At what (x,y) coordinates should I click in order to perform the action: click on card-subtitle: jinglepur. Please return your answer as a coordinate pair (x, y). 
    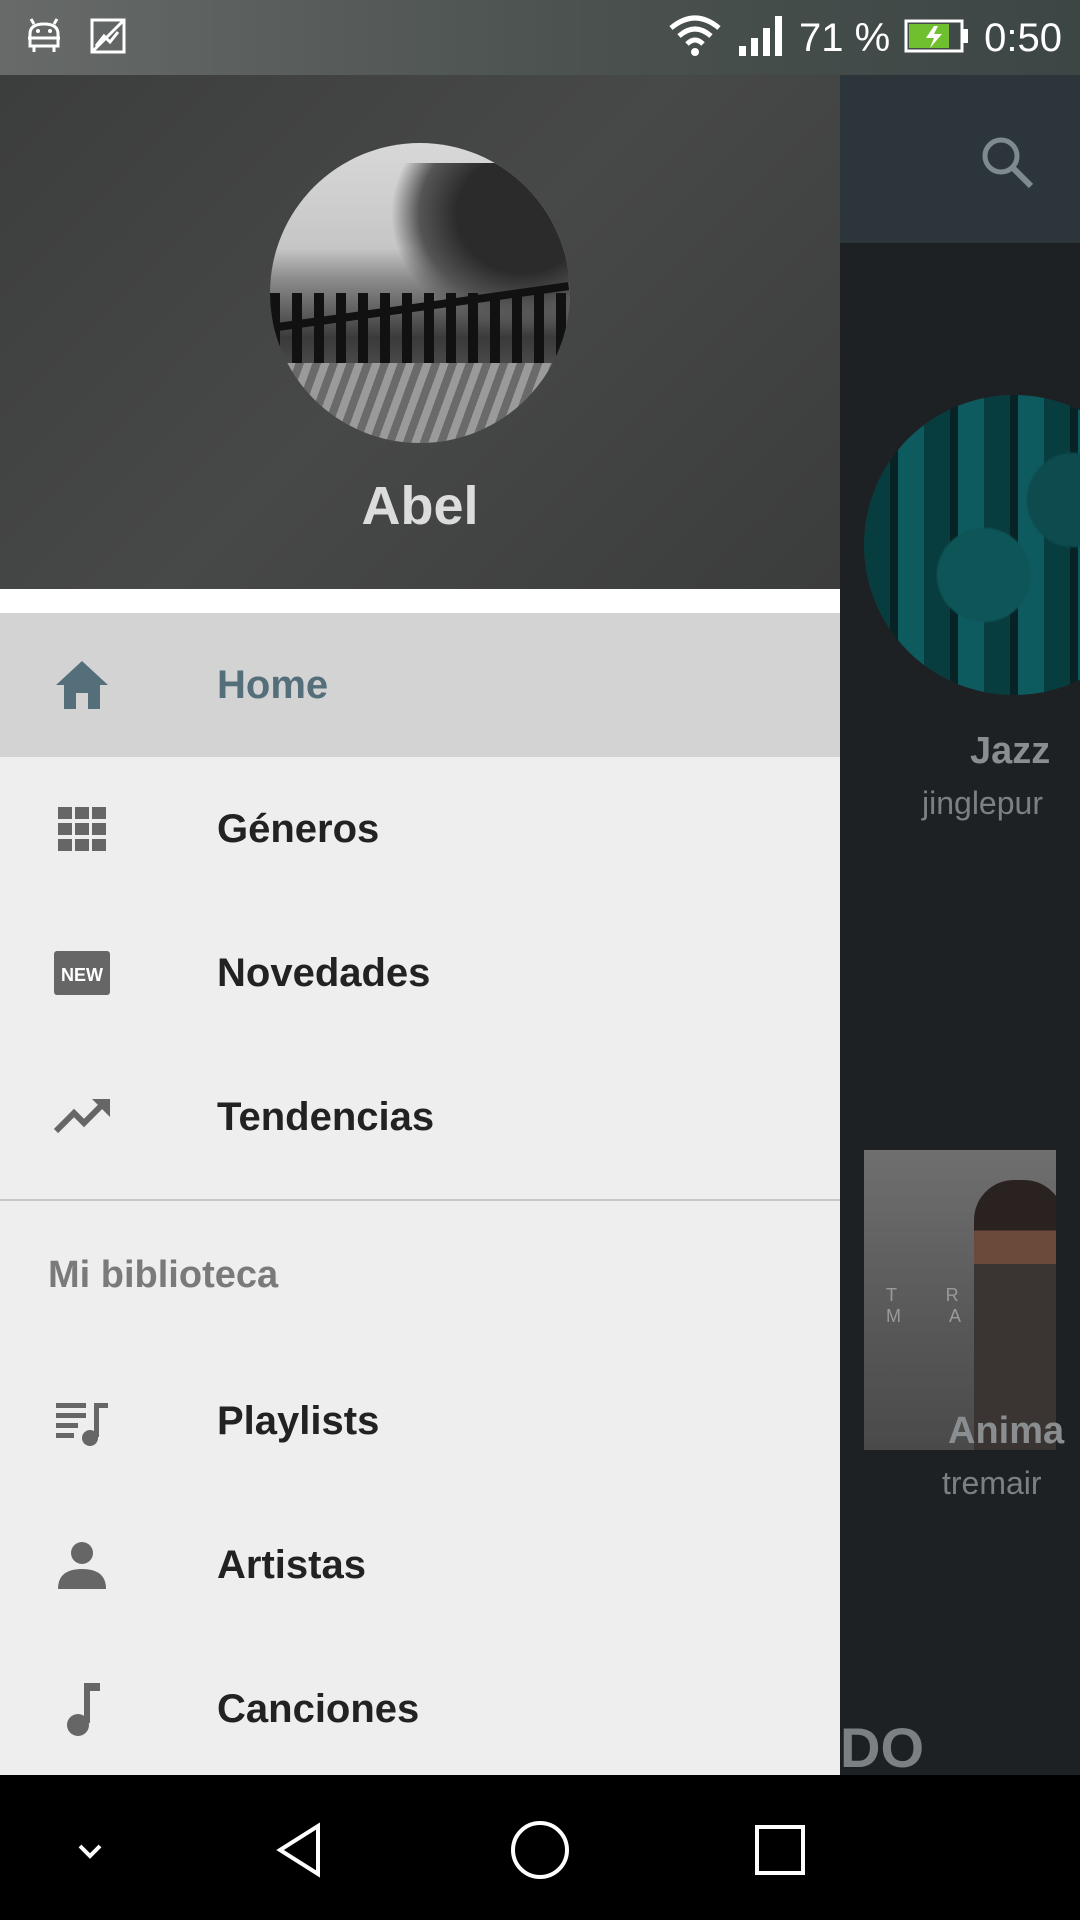
    Looking at the image, I should click on (982, 803).